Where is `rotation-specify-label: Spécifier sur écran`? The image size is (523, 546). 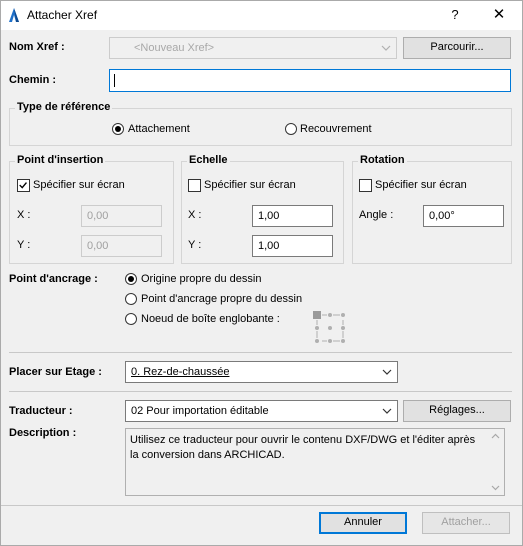
rotation-specify-label: Spécifier sur écran is located at coordinates (421, 185).